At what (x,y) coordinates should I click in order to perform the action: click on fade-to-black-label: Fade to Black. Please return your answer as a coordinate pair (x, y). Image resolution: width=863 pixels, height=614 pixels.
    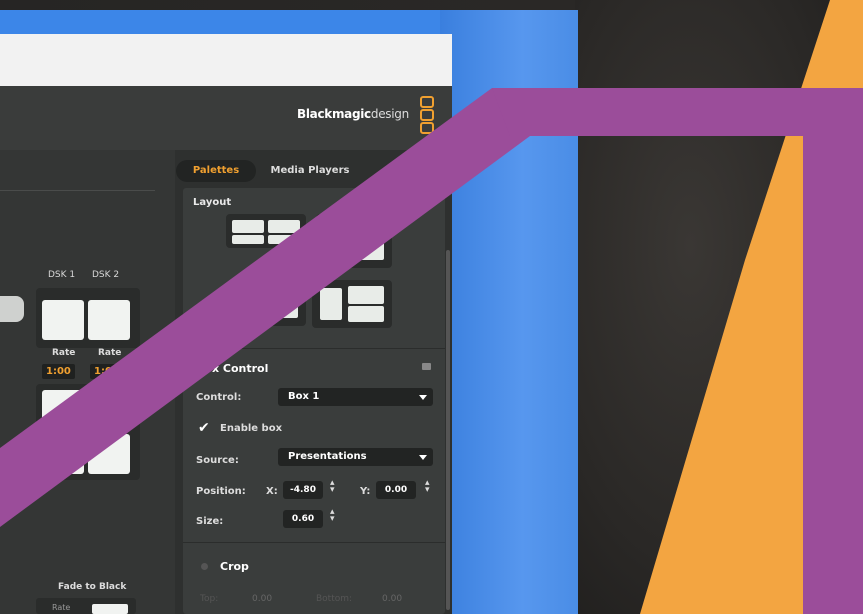
    Looking at the image, I should click on (92, 587).